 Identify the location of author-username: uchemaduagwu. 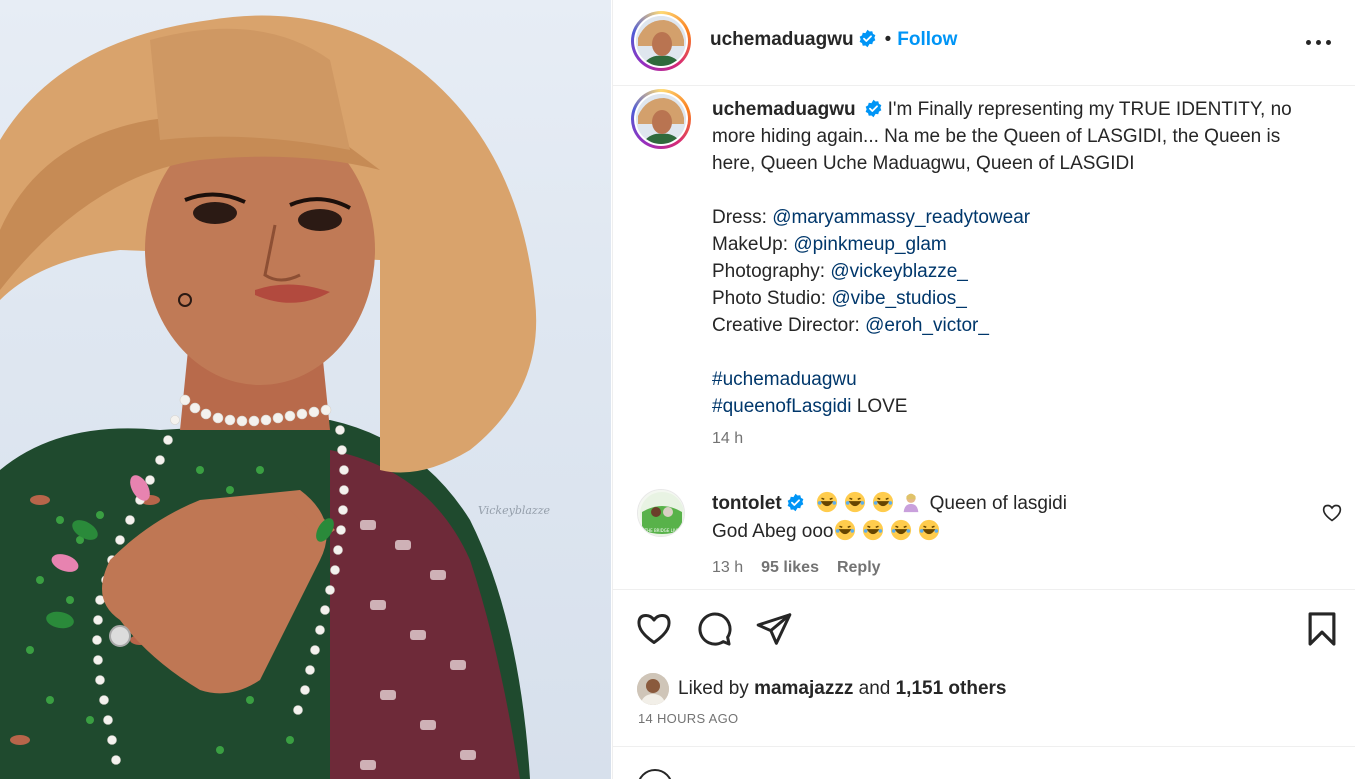
(782, 39).